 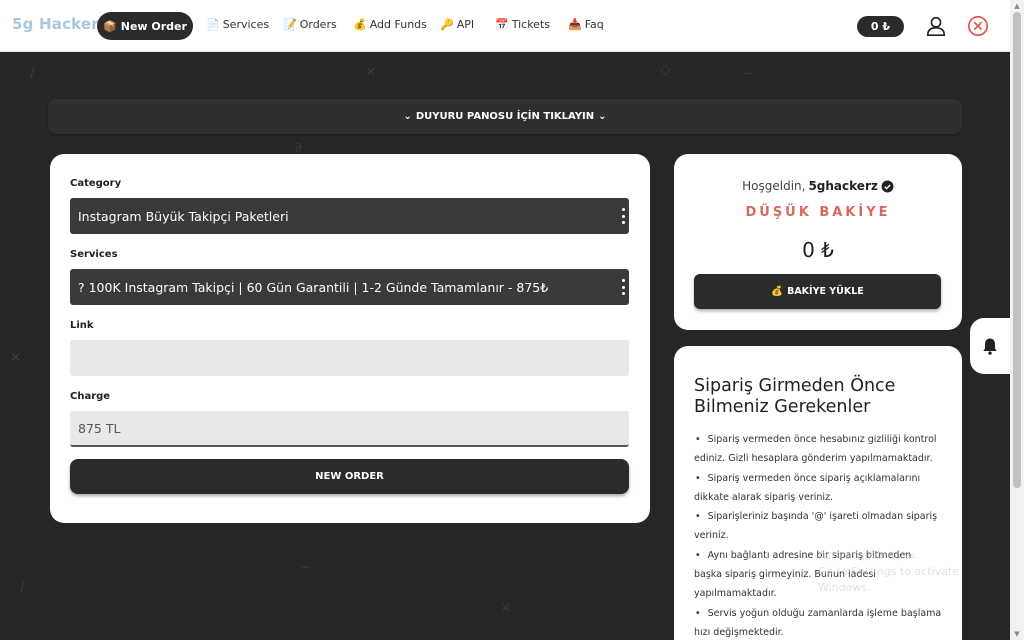 I want to click on link-input, so click(x=349, y=358).